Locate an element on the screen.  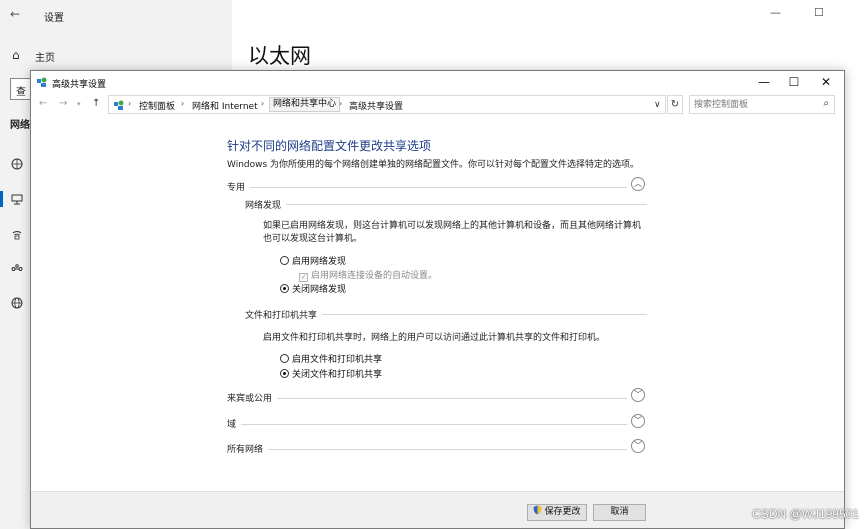
guest-public-label: 来宾或公用 is located at coordinates (252, 397).